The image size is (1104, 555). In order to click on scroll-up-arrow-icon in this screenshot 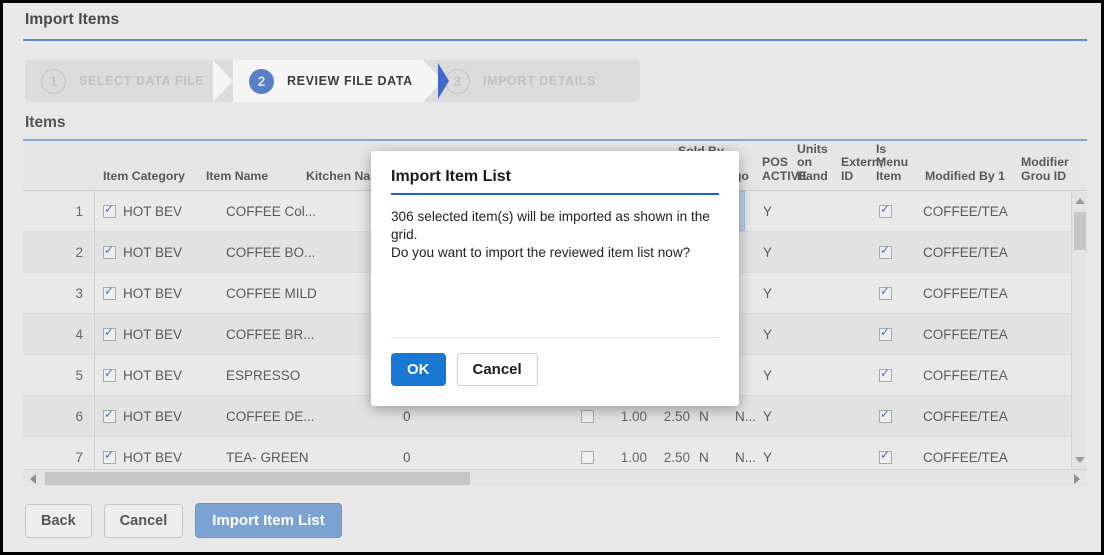, I will do `click(1080, 201)`.